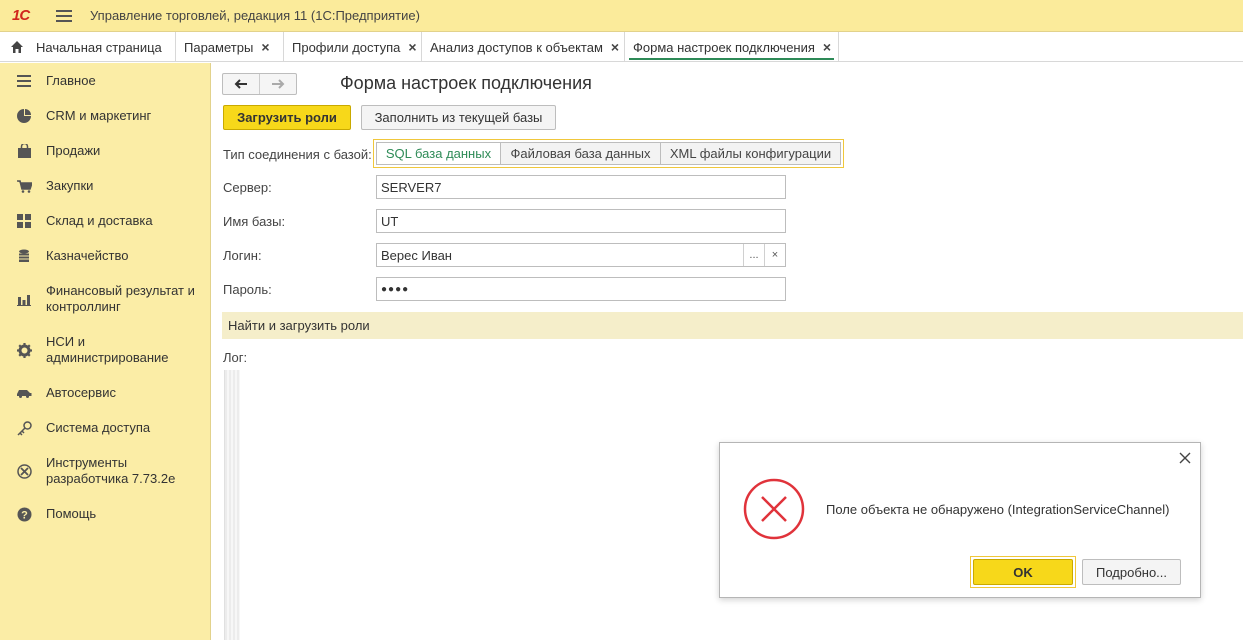 The width and height of the screenshot is (1243, 640). I want to click on sidebar-item-treasury: Казначейство, so click(105, 256).